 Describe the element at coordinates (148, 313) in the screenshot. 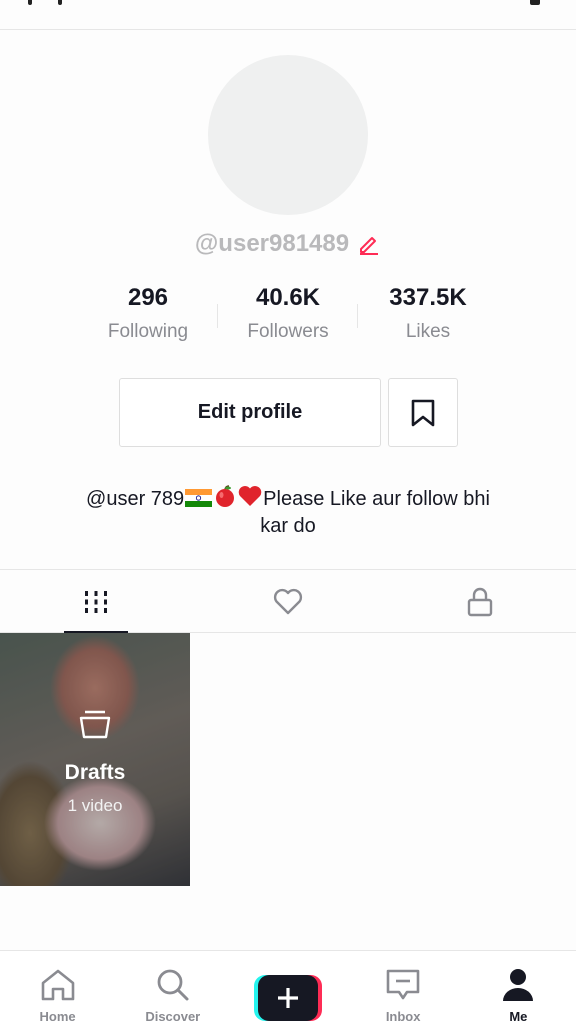

I see `stat-following: 296 Following` at that location.